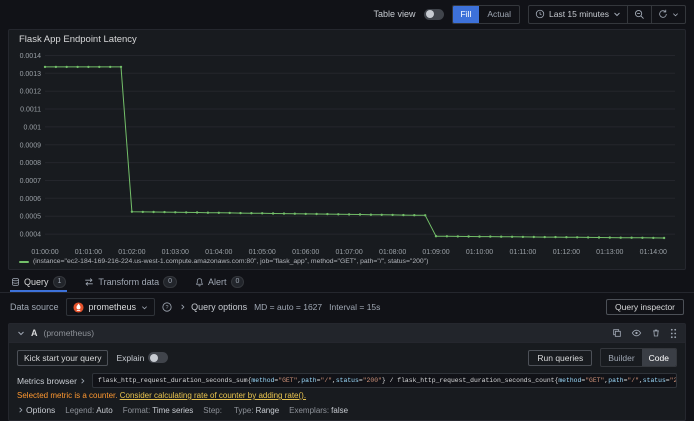 This screenshot has width=694, height=421. What do you see at coordinates (560, 357) in the screenshot?
I see `run-queries-button: Run queries` at bounding box center [560, 357].